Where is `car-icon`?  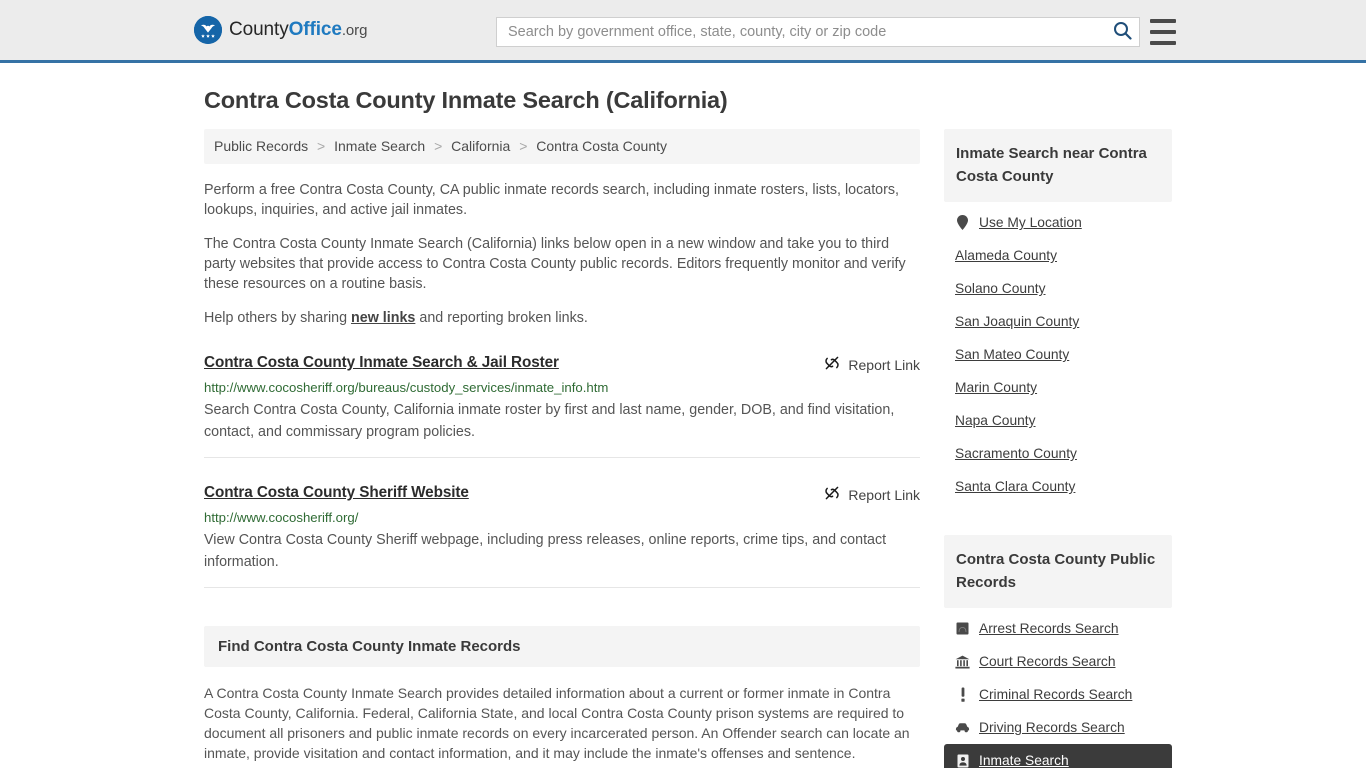 car-icon is located at coordinates (962, 727).